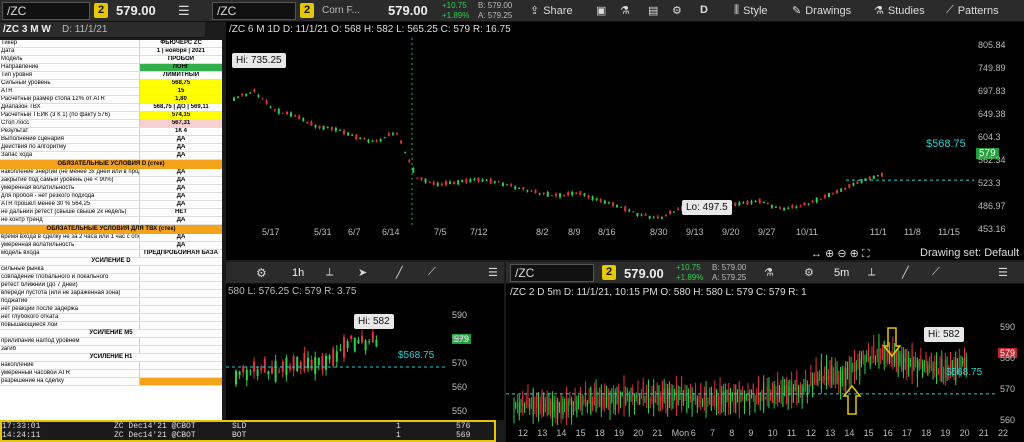  Describe the element at coordinates (1003, 272) in the screenshot. I see `right-menu-icon: ☰` at that location.